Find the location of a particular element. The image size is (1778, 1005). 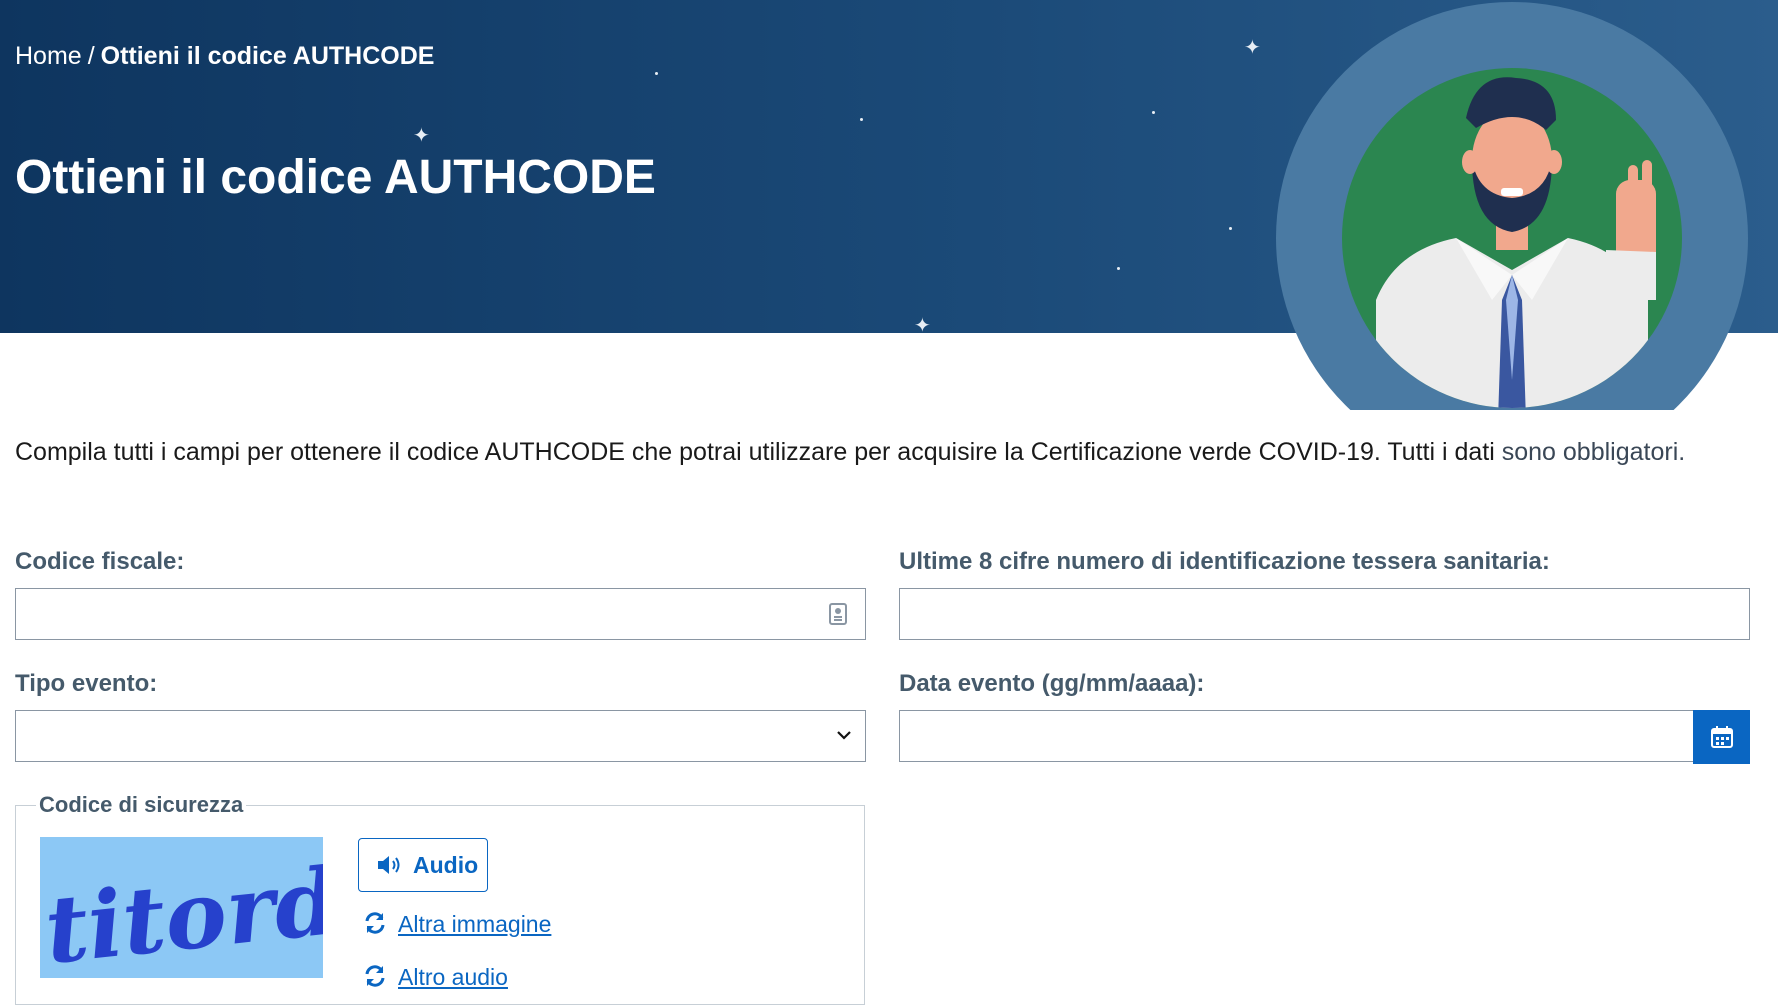

tessera-input is located at coordinates (1324, 614).